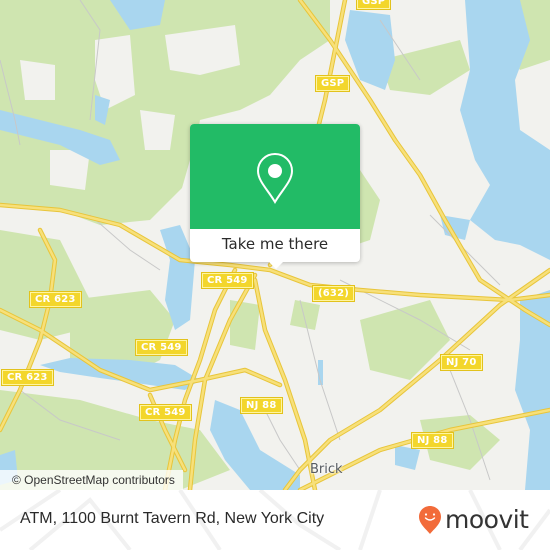 The width and height of the screenshot is (550, 550). What do you see at coordinates (165, 412) in the screenshot?
I see `road-shield-cr549-lower: CR 549` at bounding box center [165, 412].